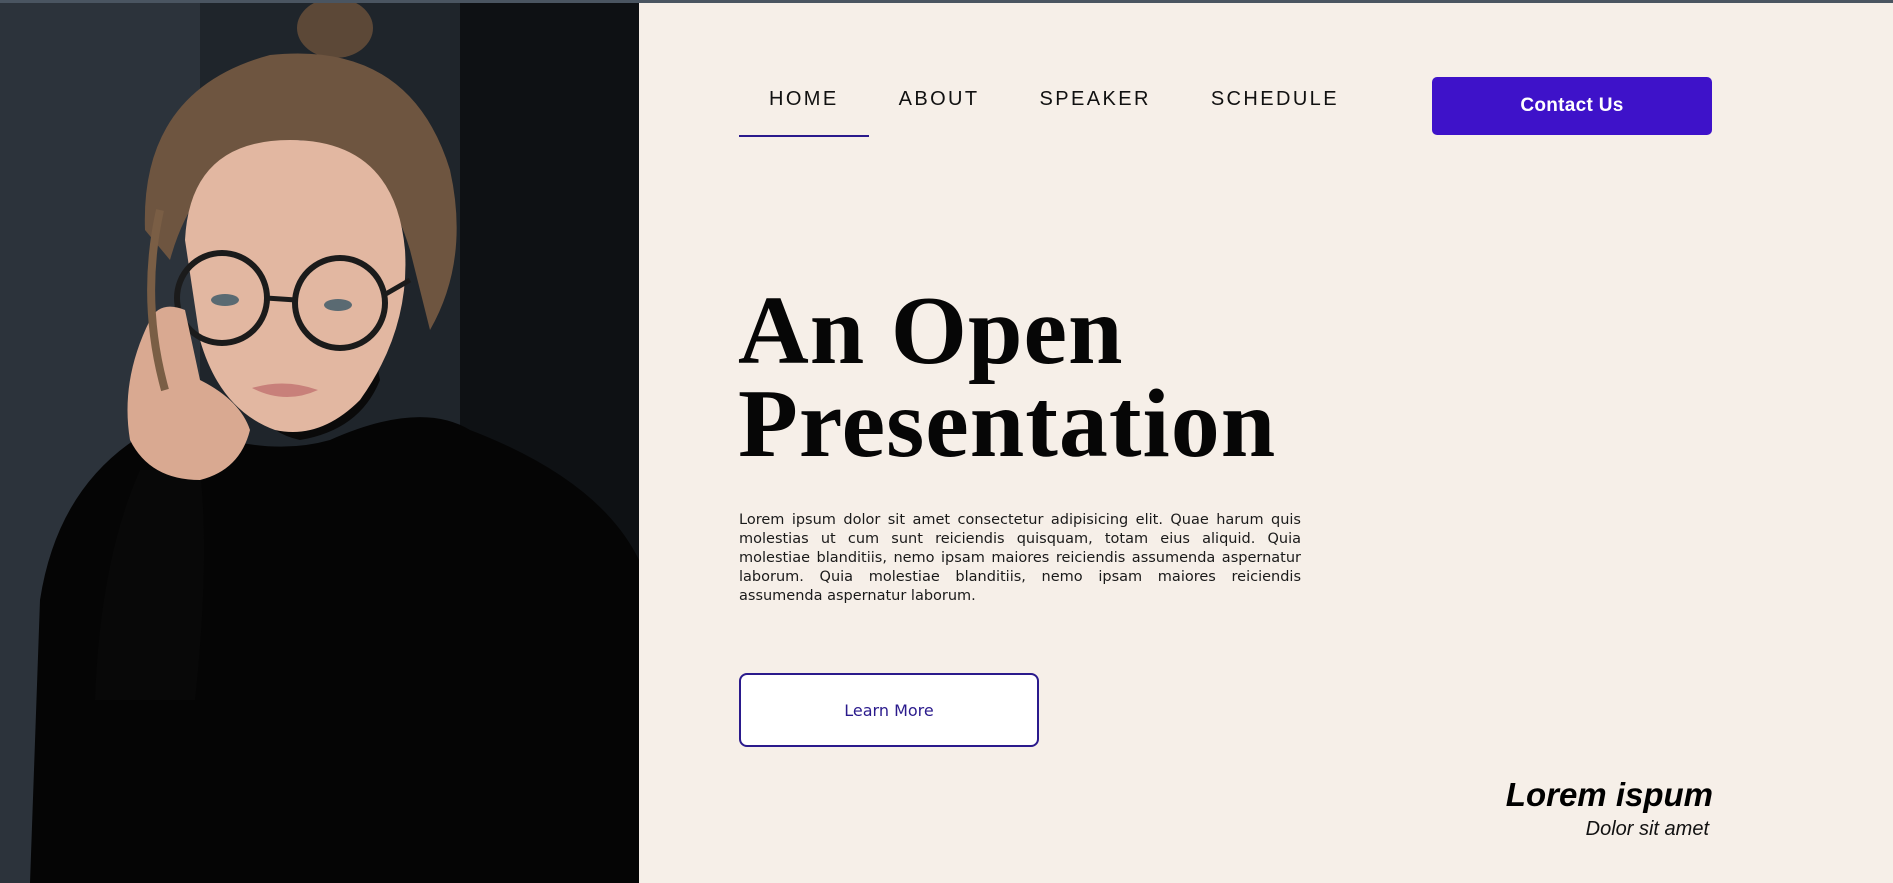 The height and width of the screenshot is (883, 1893). I want to click on nav-item-about: ABOUT, so click(939, 112).